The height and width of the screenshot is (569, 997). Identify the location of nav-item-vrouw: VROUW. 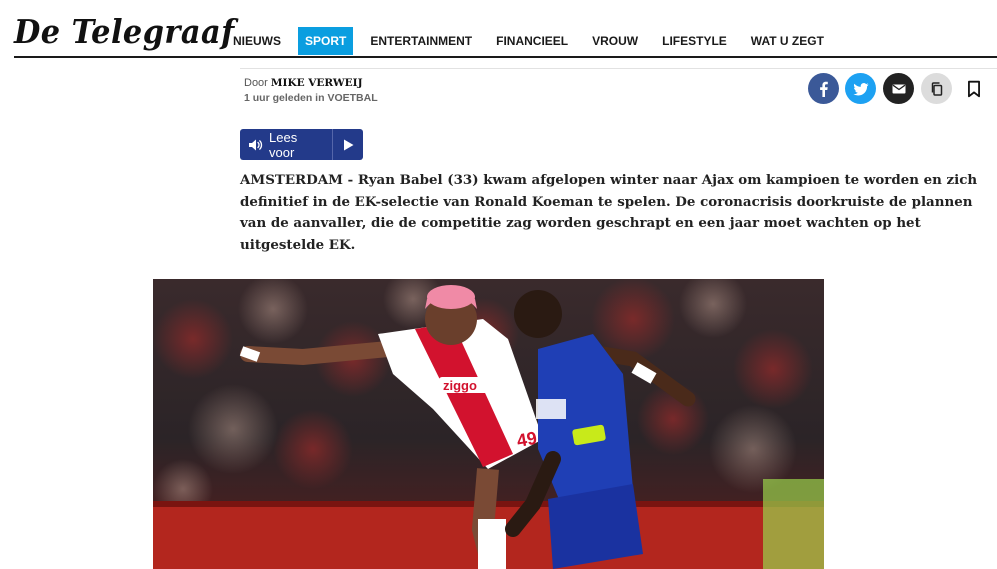
(615, 41).